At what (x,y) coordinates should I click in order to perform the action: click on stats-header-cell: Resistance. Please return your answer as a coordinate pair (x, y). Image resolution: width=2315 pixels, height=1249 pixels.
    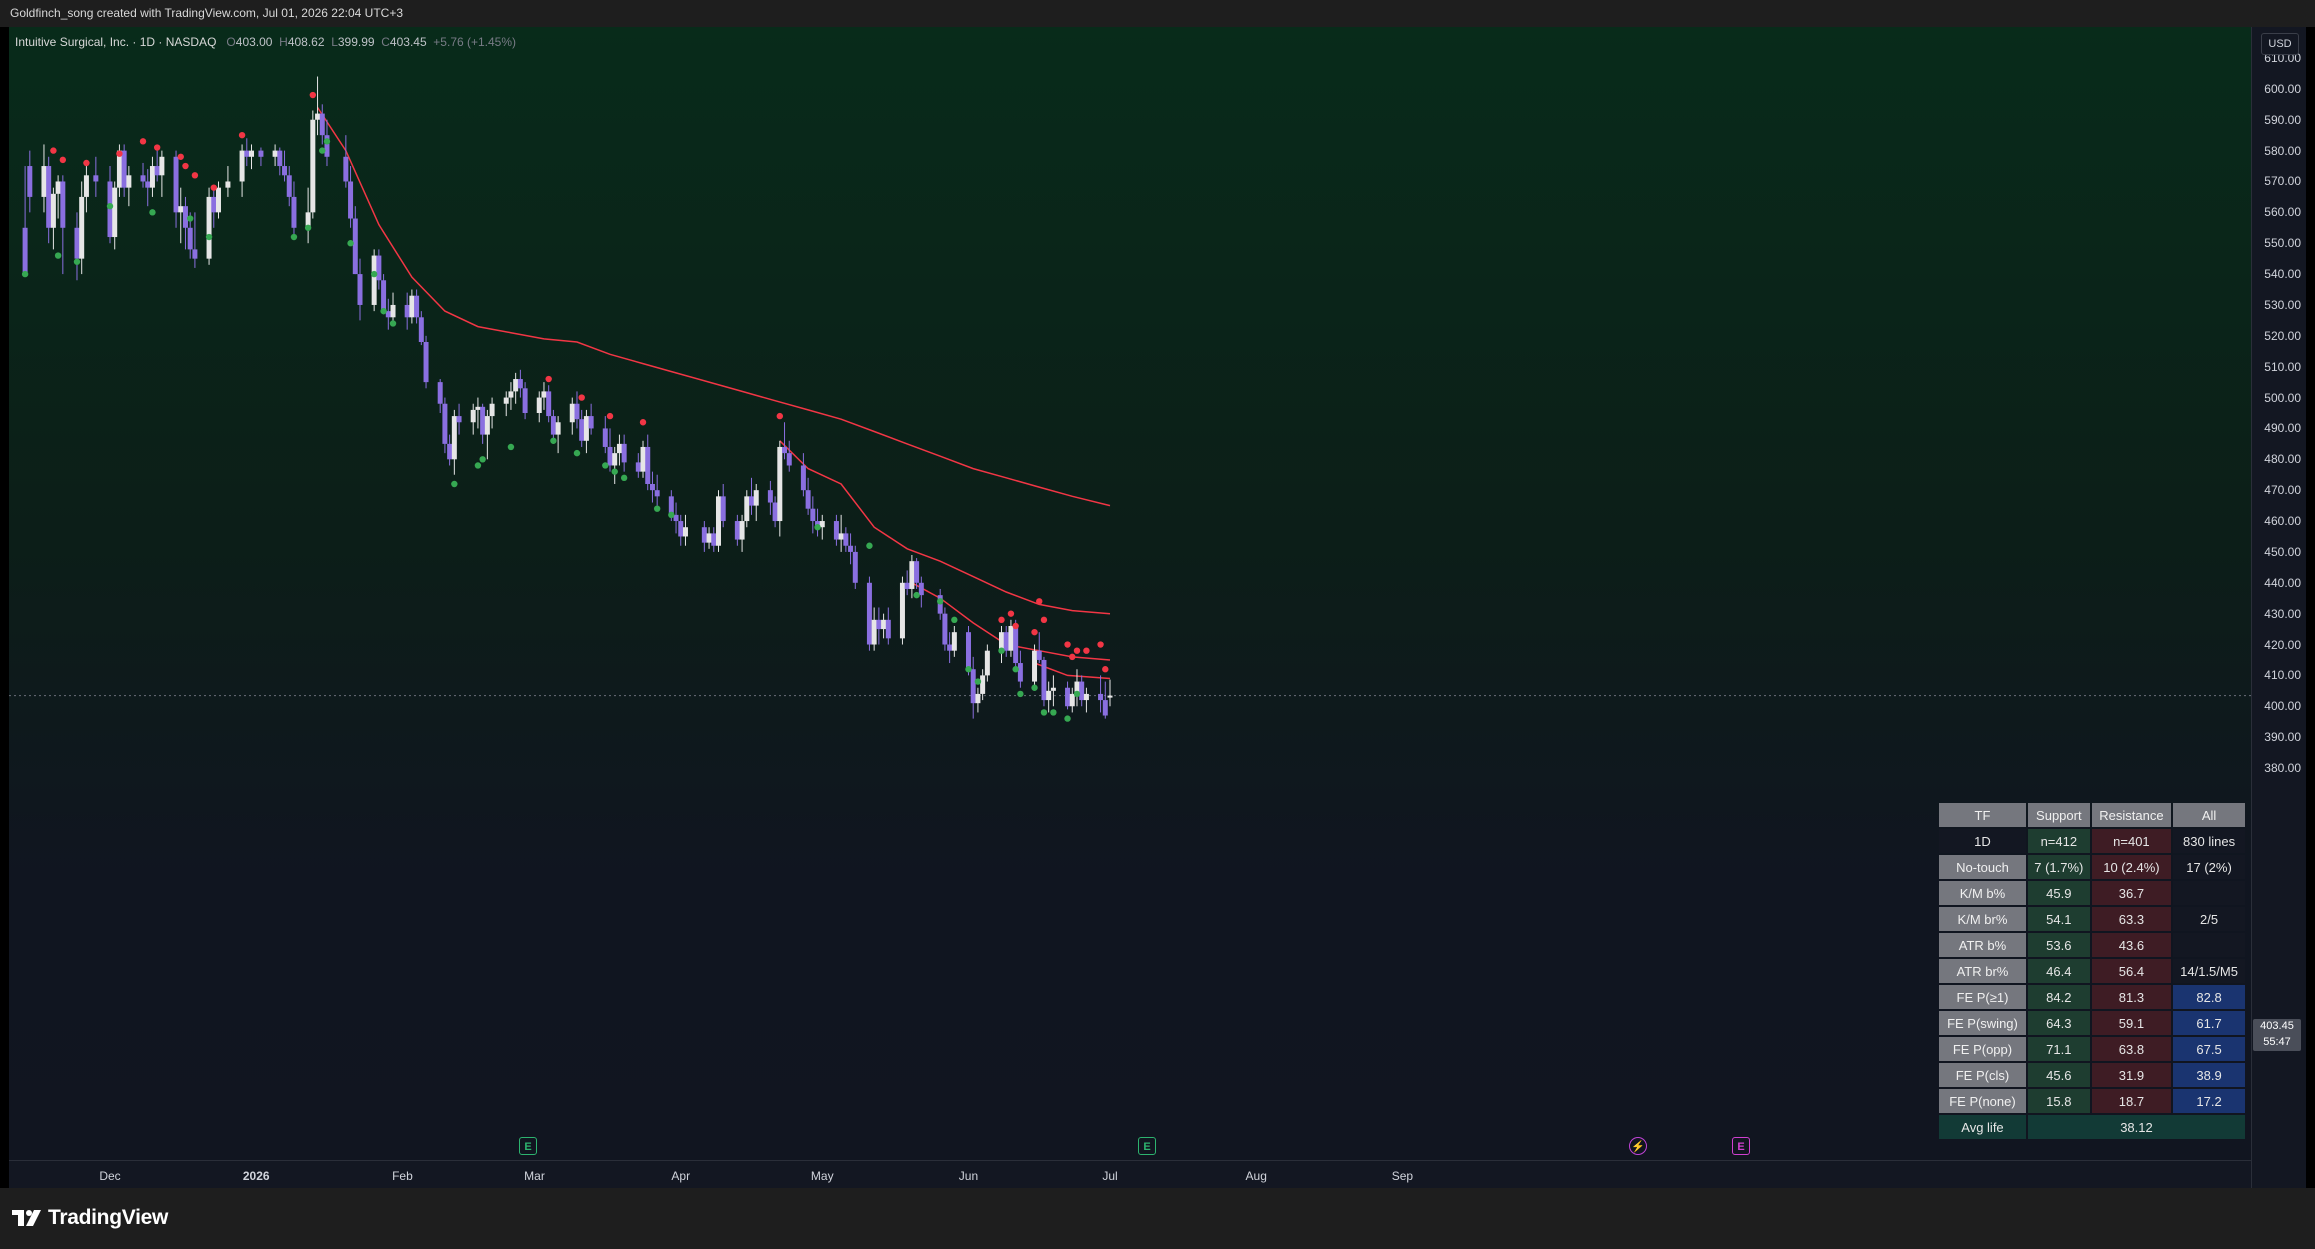
    Looking at the image, I should click on (2131, 815).